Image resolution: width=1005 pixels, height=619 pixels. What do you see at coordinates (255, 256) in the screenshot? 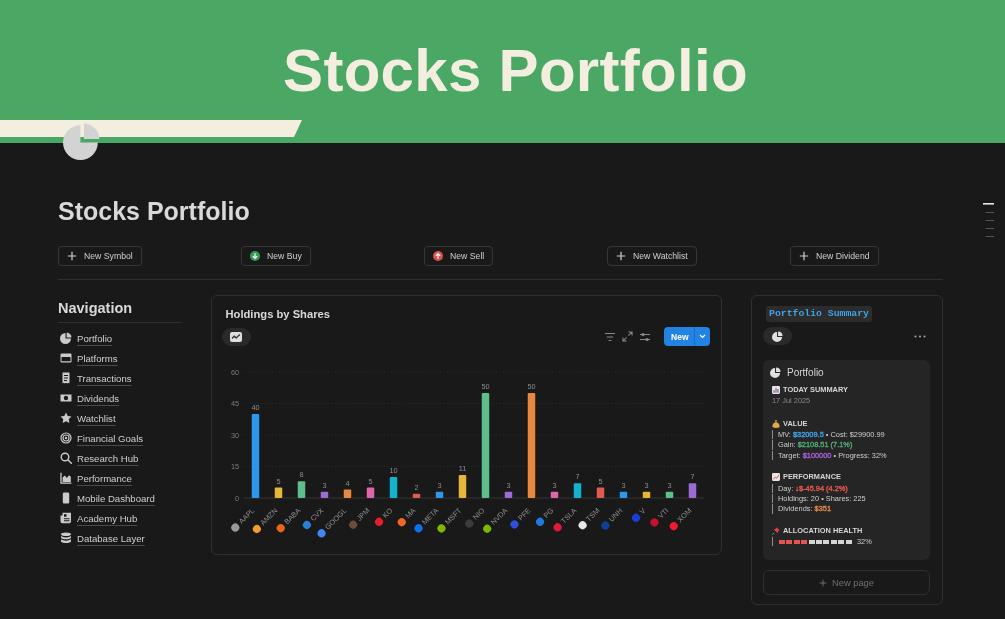
I see `down-arrow-circle-icon` at bounding box center [255, 256].